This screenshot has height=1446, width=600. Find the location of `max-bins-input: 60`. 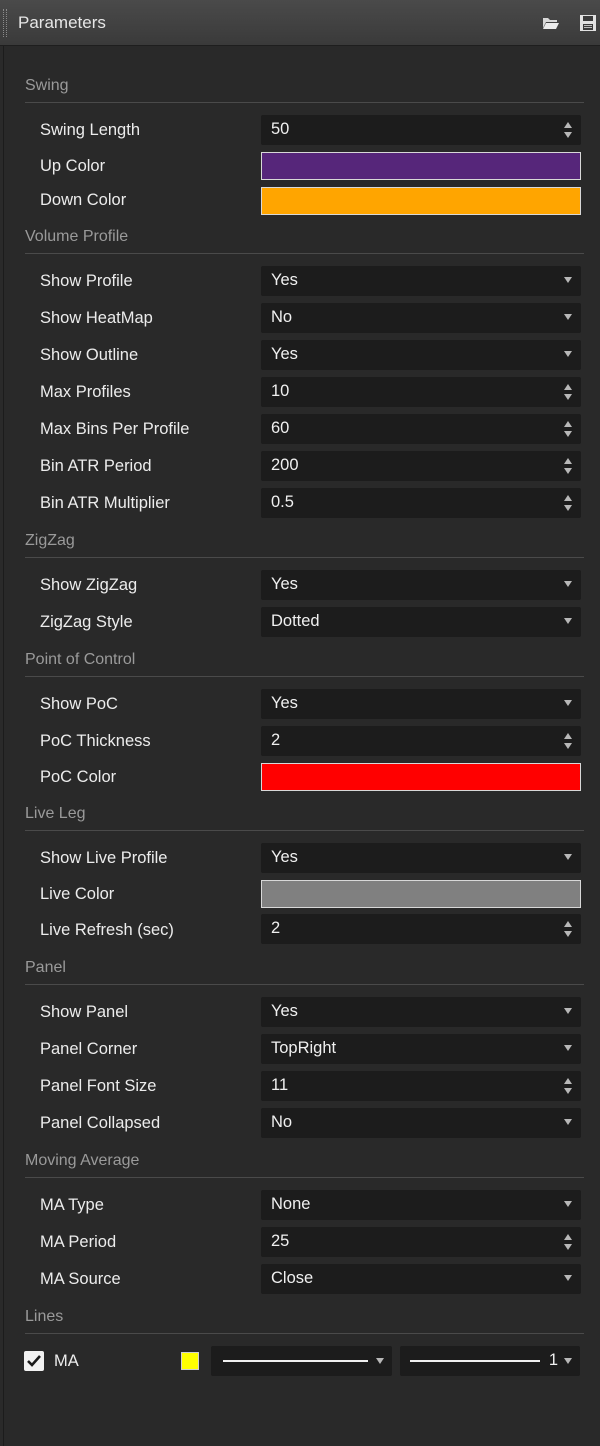

max-bins-input: 60 is located at coordinates (421, 429).